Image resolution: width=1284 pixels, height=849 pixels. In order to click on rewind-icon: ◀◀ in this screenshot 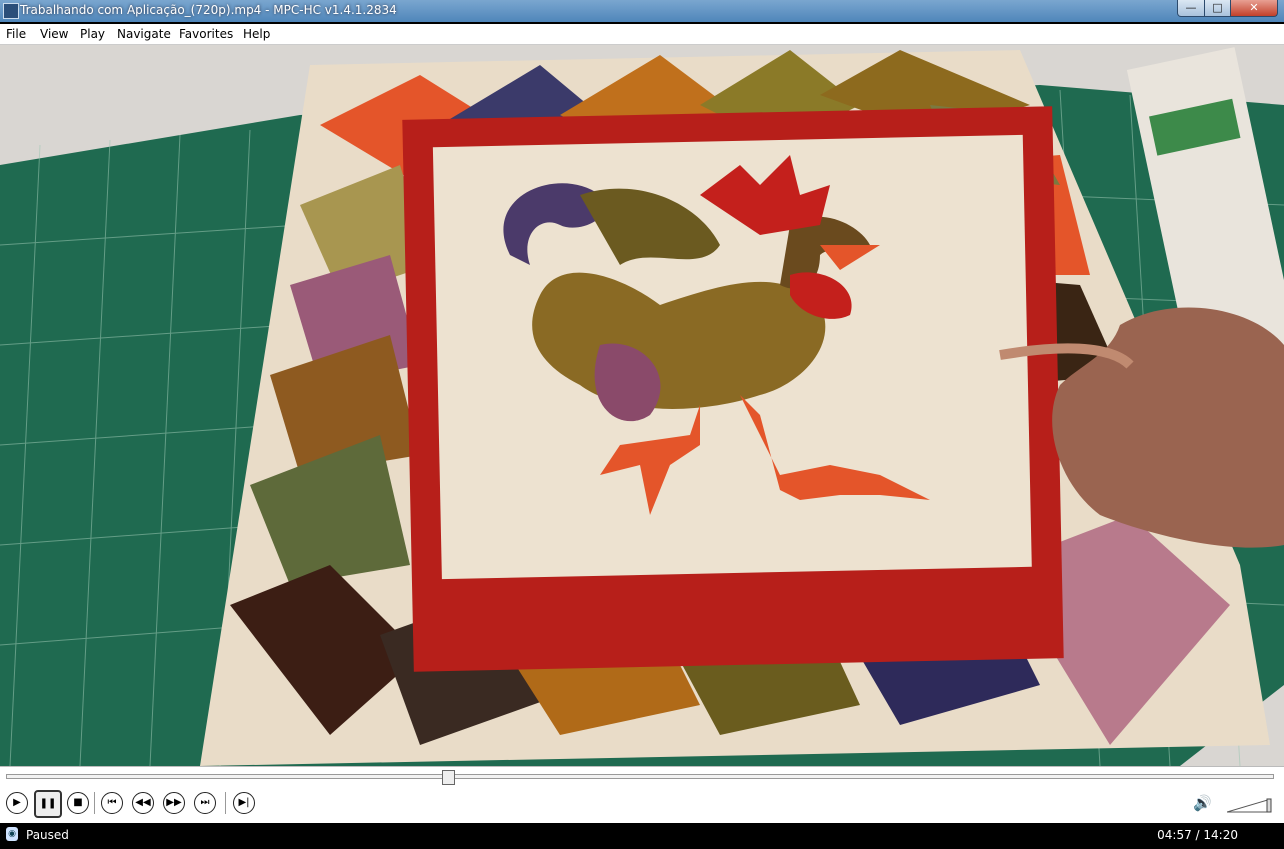, I will do `click(143, 802)`.